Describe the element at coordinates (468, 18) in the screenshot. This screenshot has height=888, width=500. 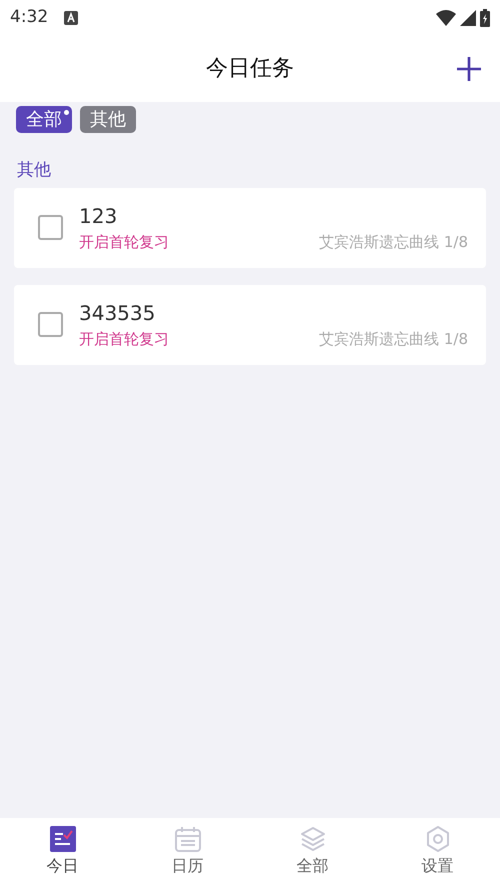
I see `signal-icon` at that location.